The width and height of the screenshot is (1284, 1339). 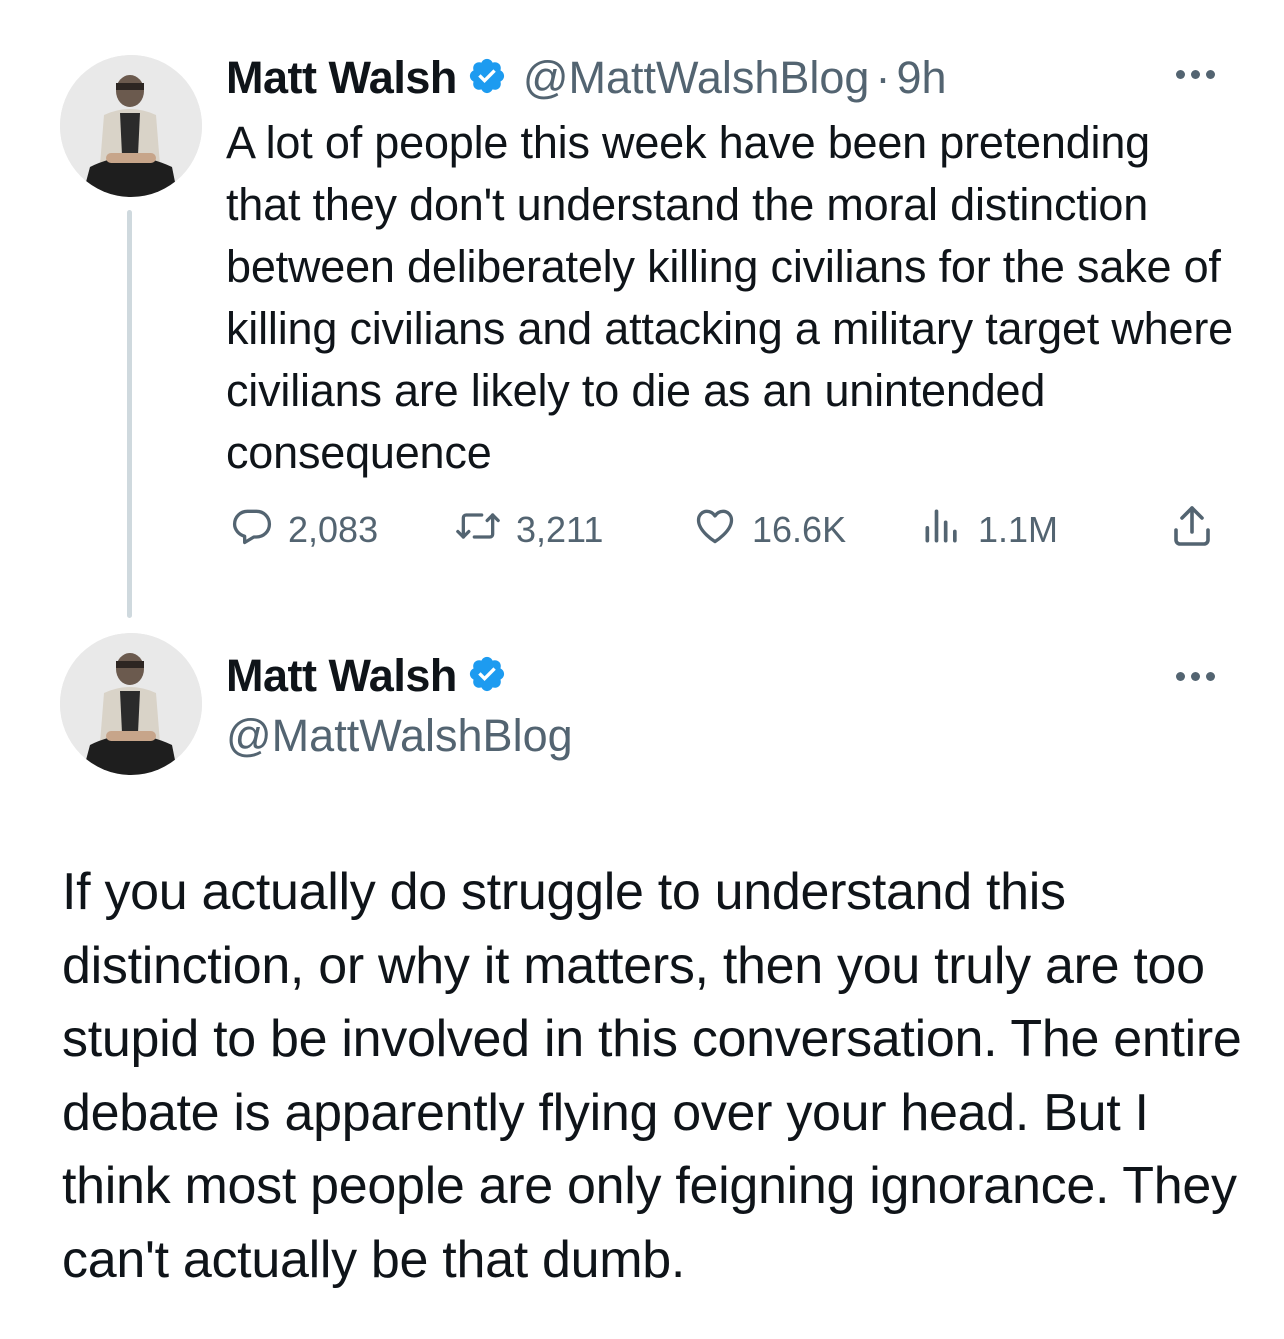 I want to click on tweet-time: 9h, so click(x=921, y=78).